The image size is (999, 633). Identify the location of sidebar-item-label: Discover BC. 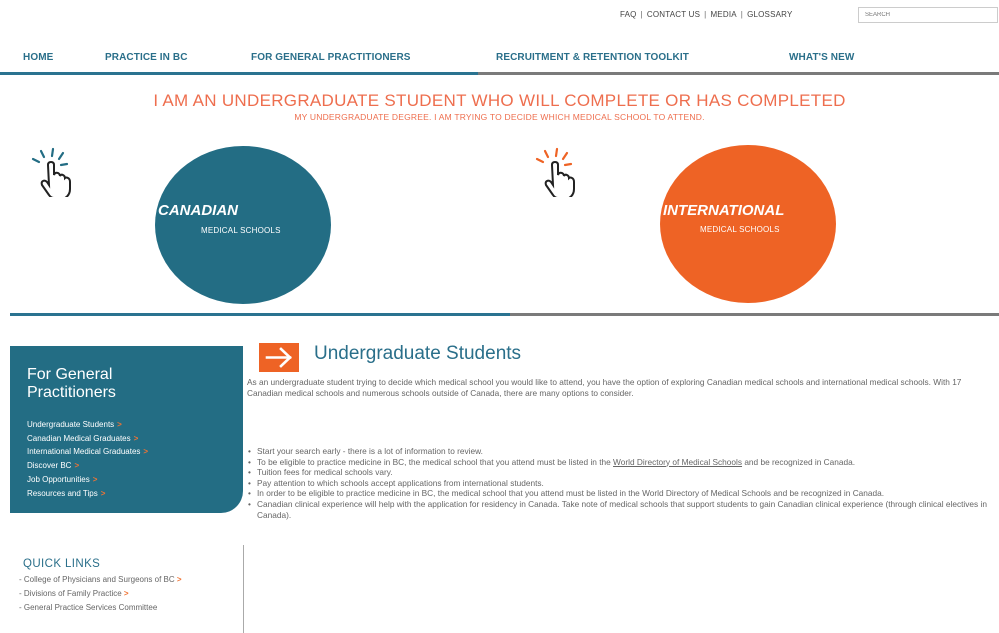
(49, 466).